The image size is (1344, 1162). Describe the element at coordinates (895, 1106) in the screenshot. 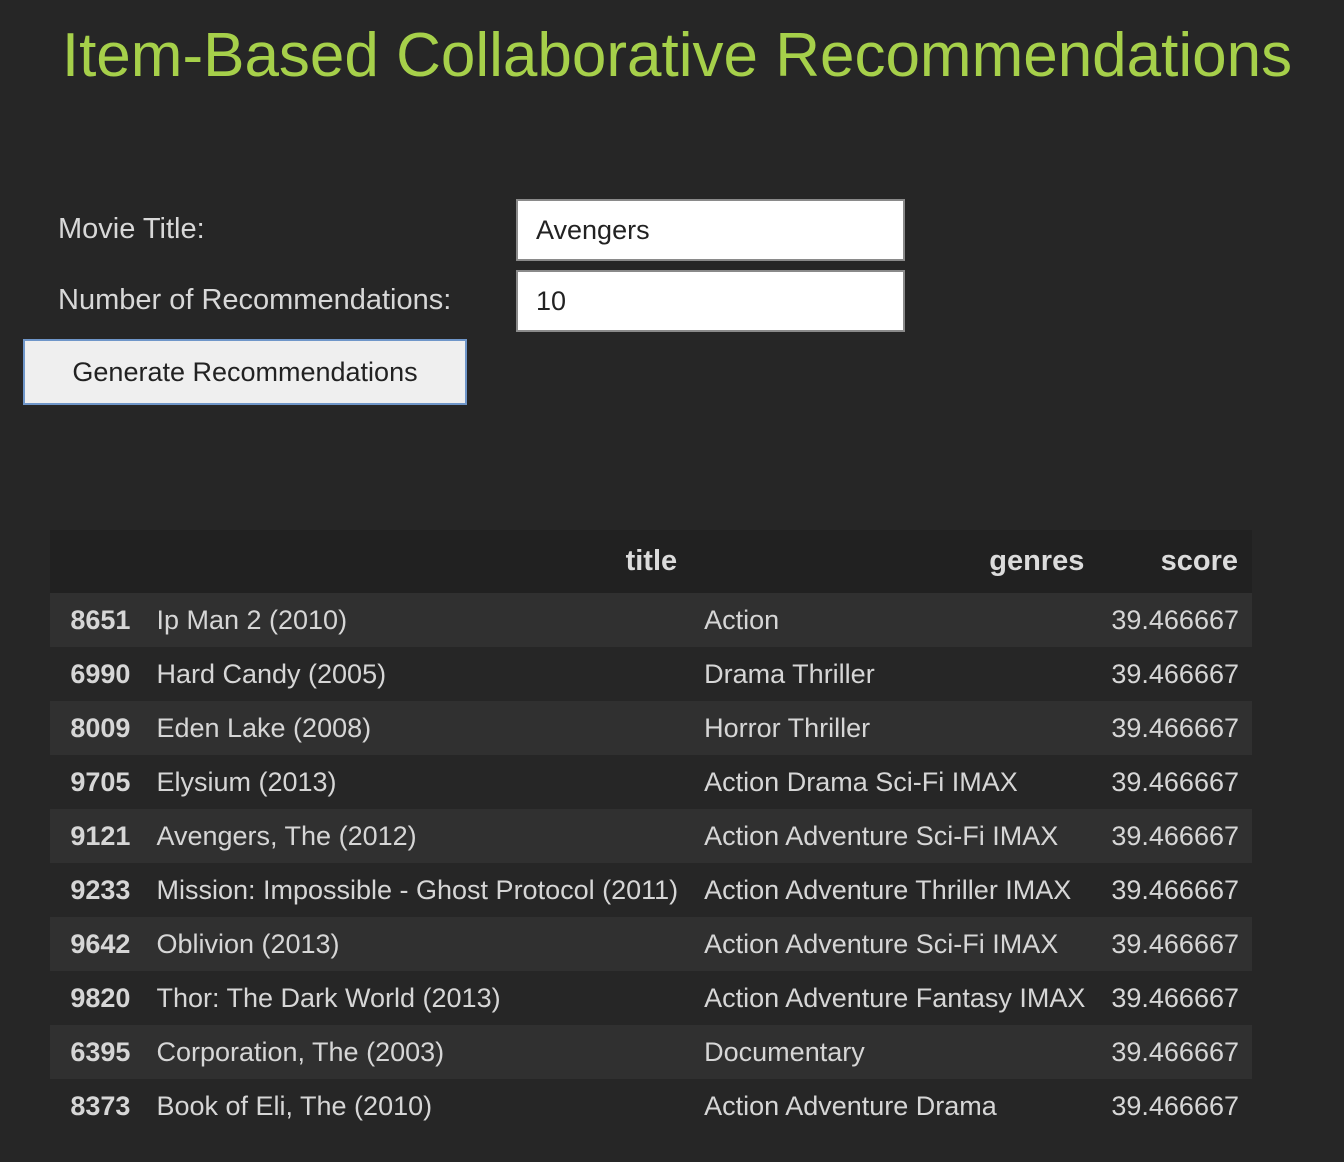

I see `row-genres: Action Adventure Drama` at that location.